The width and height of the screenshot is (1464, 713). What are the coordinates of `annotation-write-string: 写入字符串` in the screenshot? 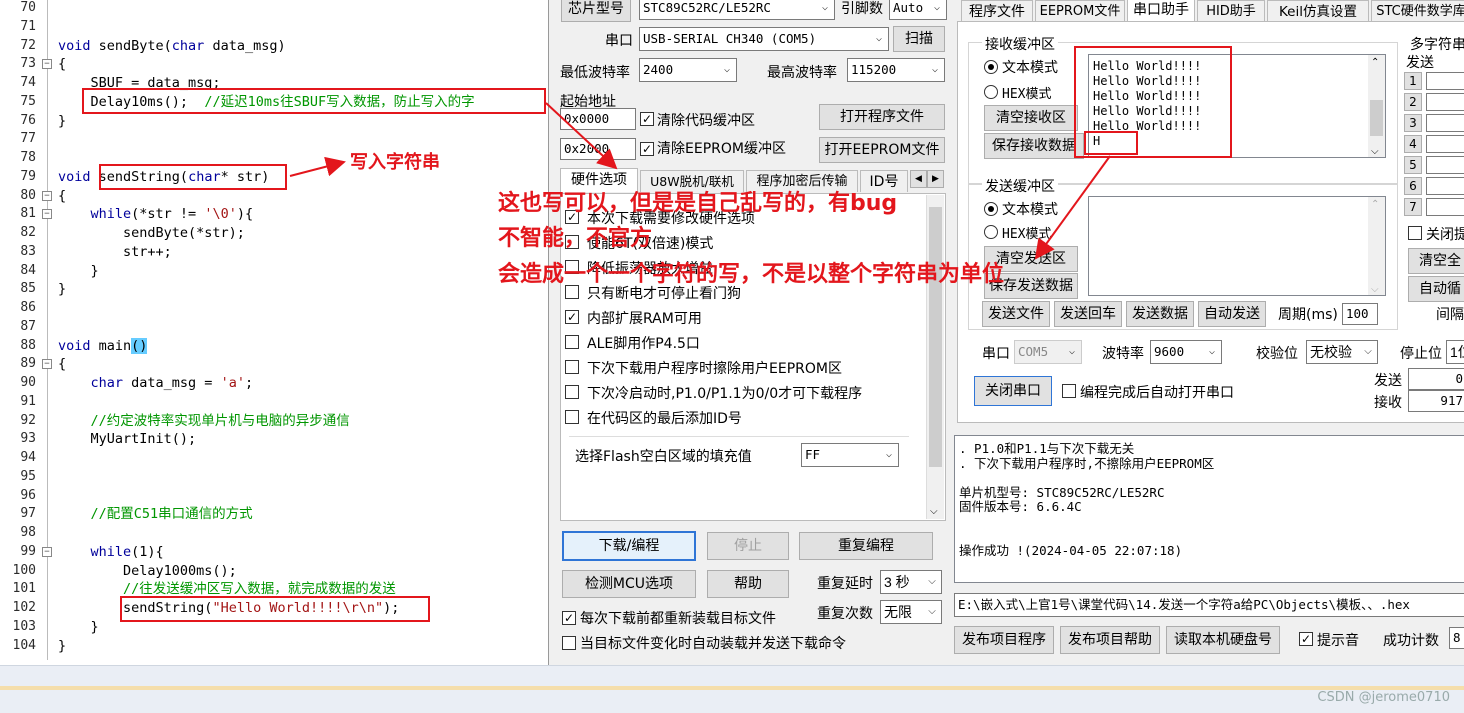 It's located at (395, 162).